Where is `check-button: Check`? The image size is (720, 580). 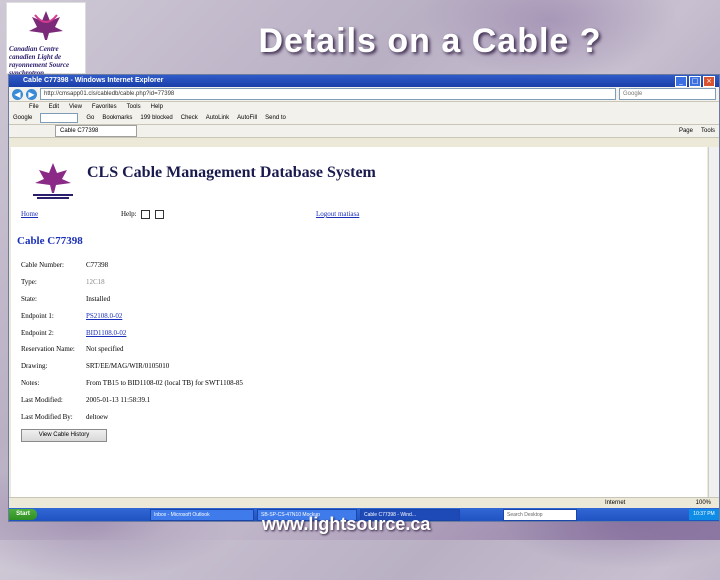
check-button: Check is located at coordinates (189, 118).